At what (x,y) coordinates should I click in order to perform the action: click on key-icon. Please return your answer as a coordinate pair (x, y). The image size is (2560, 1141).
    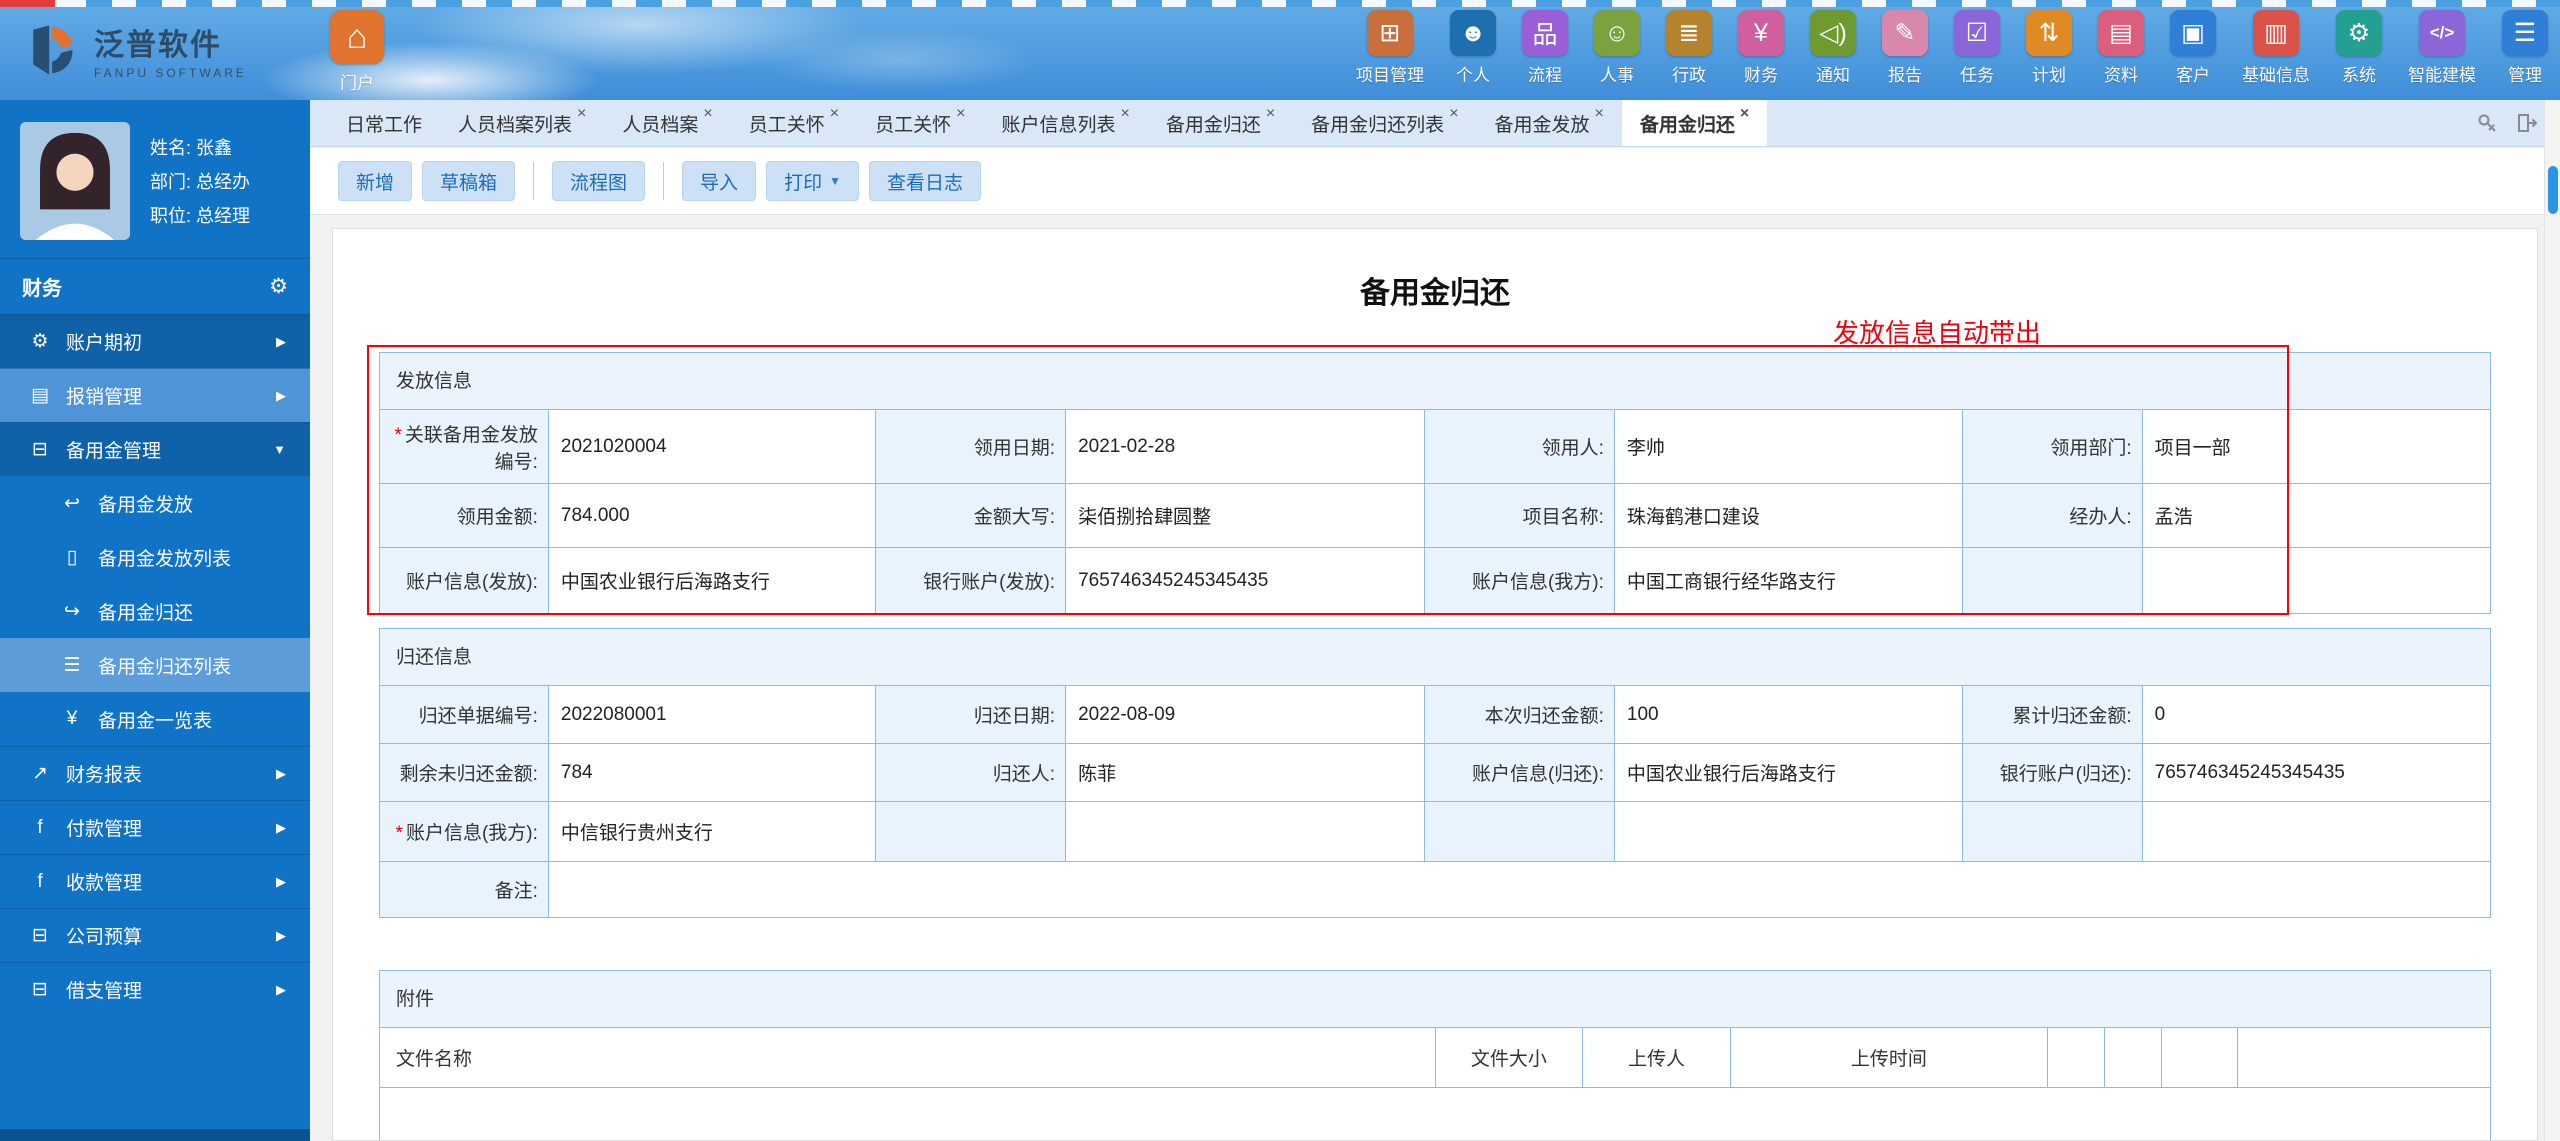
    Looking at the image, I should click on (2487, 123).